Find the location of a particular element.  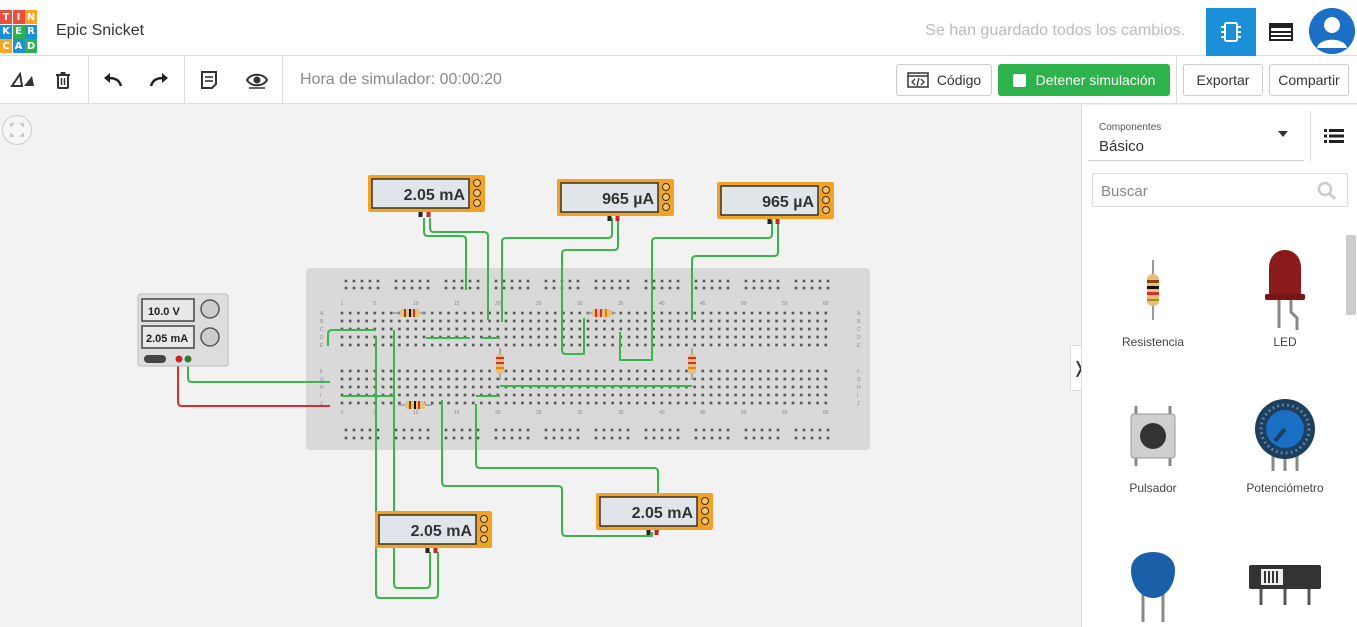

component-led: LED is located at coordinates (1285, 297).